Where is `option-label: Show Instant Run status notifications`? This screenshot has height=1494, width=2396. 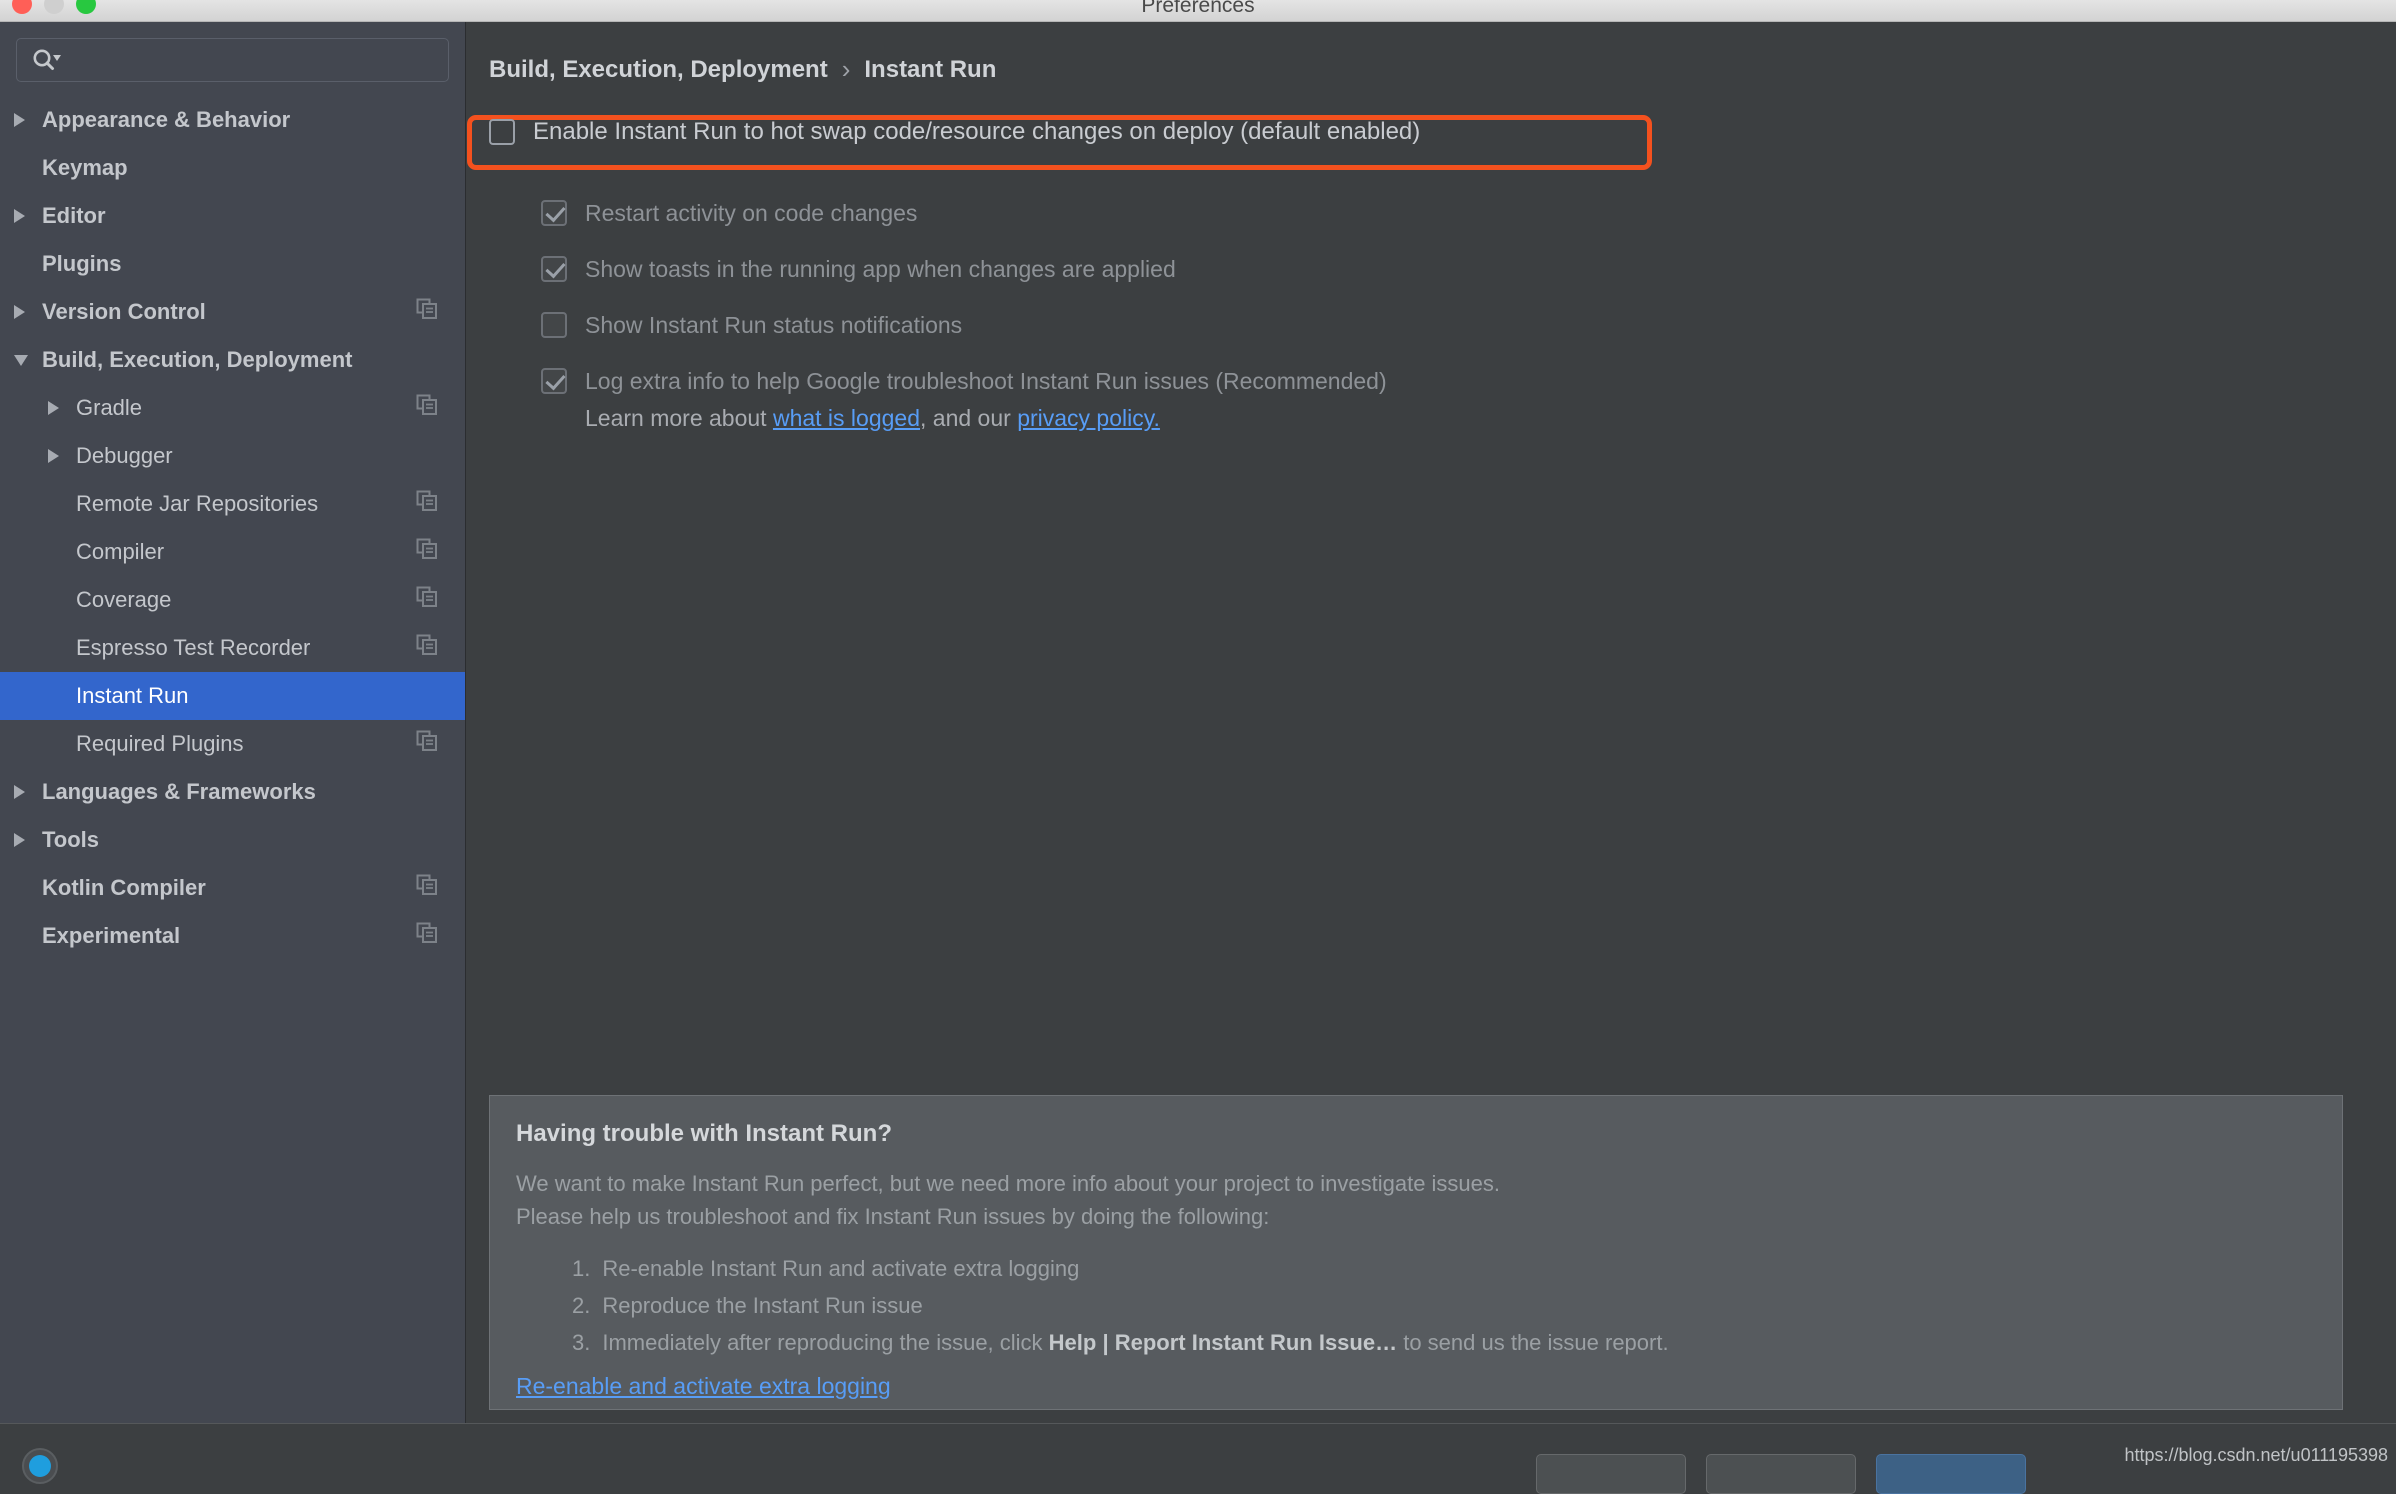 option-label: Show Instant Run status notifications is located at coordinates (774, 324).